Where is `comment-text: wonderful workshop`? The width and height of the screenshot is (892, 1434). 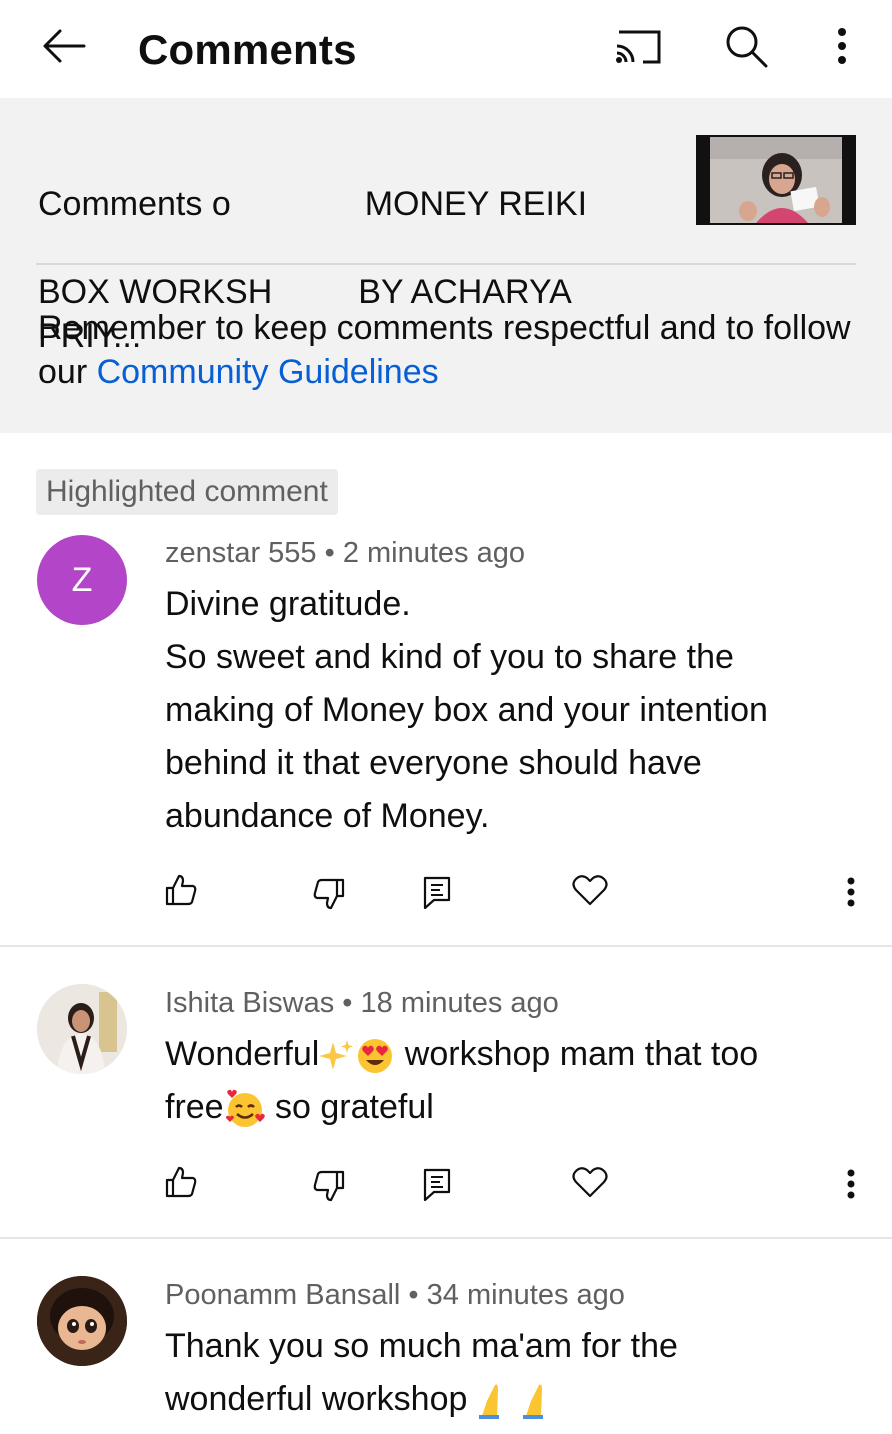 comment-text: wonderful workshop is located at coordinates (316, 1399).